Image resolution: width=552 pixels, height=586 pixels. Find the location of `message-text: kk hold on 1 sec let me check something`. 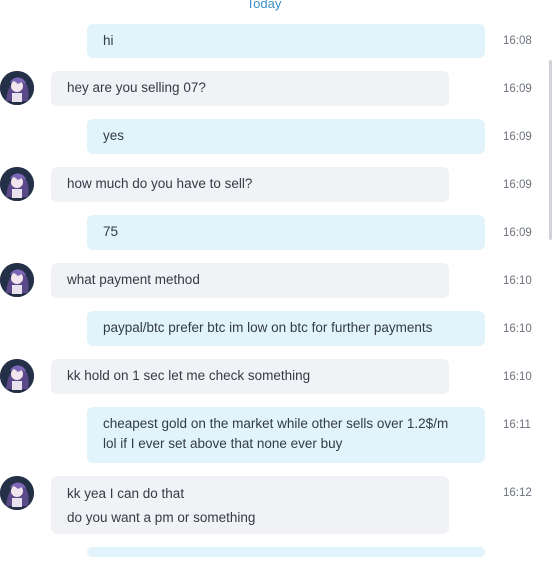

message-text: kk hold on 1 sec let me check something is located at coordinates (189, 375).